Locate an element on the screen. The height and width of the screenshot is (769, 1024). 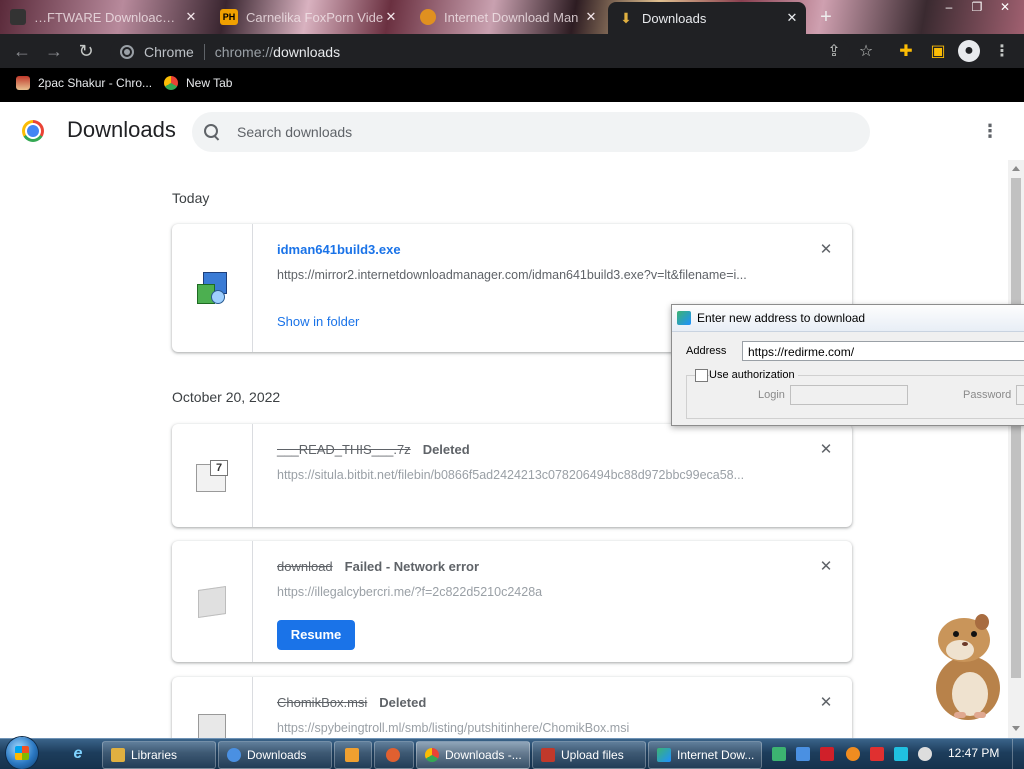
download-status: Failed - Network error is located at coordinates (412, 566).